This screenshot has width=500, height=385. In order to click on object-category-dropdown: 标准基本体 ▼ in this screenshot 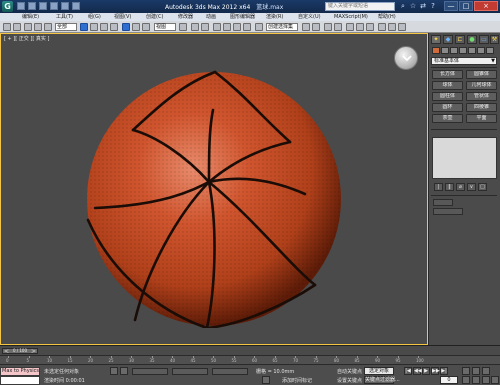, I will do `click(464, 61)`.